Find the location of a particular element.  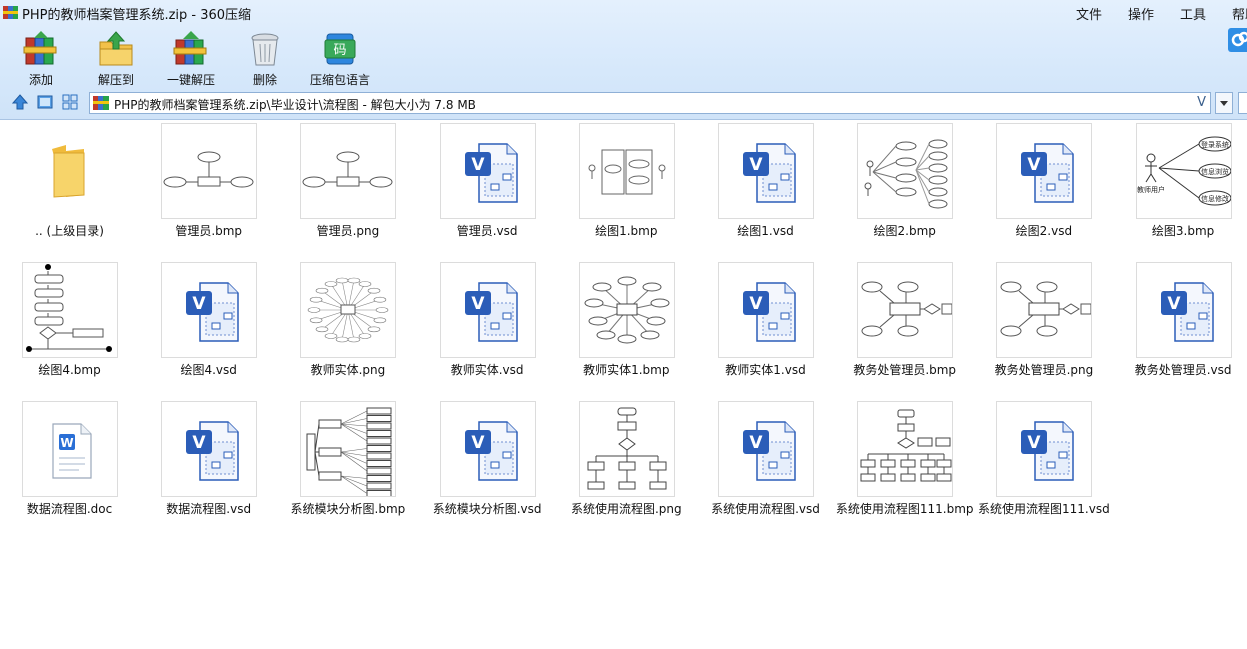

file-item: 教师实体.png is located at coordinates (347, 325).